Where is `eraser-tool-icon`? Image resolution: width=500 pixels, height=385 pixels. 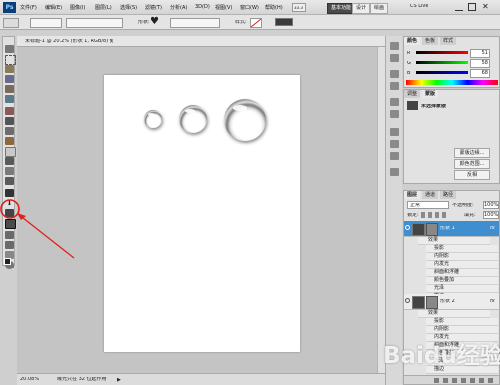 eraser-tool-icon is located at coordinates (10, 152).